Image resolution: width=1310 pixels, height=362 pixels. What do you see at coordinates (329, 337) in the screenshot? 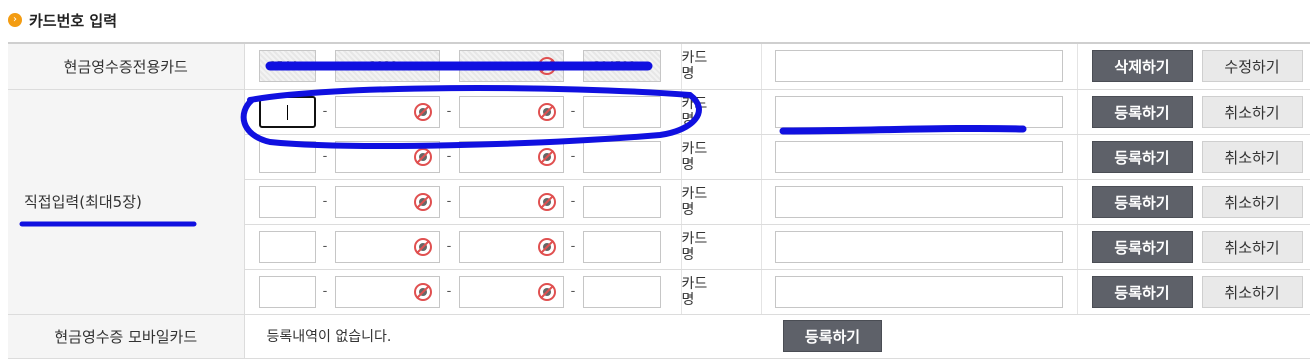
I see `mobile-card-status: 등록내역이 없습니다.` at bounding box center [329, 337].